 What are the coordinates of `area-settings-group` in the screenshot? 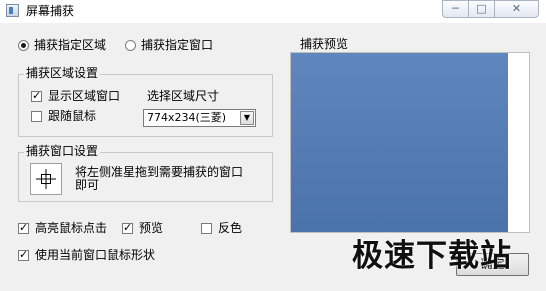 It's located at (145, 105).